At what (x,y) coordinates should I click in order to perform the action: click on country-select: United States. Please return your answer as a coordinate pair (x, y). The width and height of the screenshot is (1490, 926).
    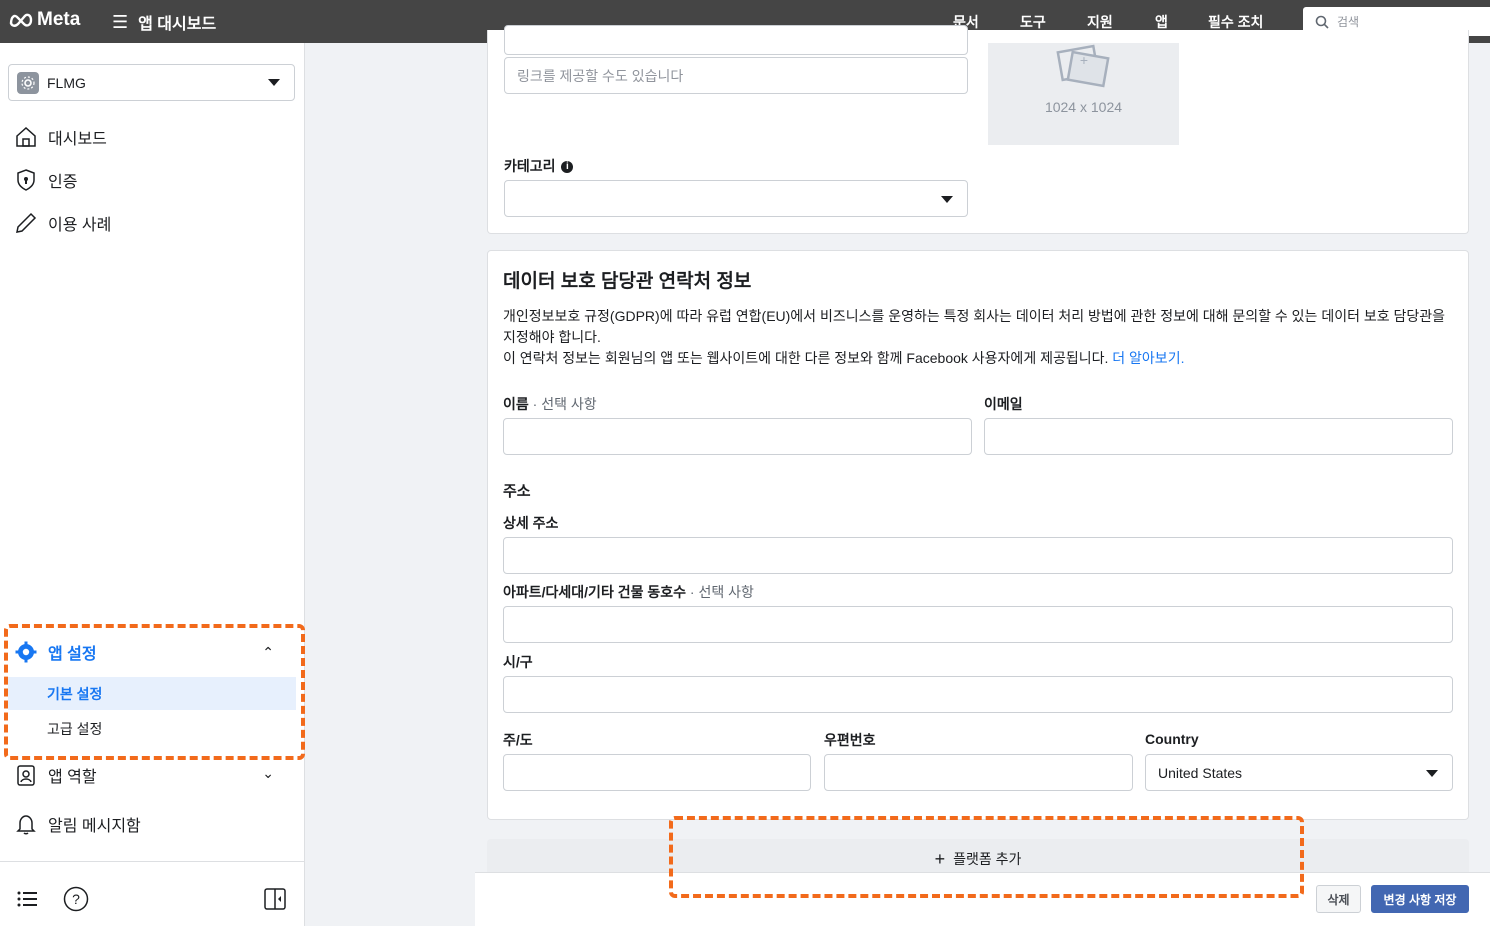
    Looking at the image, I should click on (1299, 772).